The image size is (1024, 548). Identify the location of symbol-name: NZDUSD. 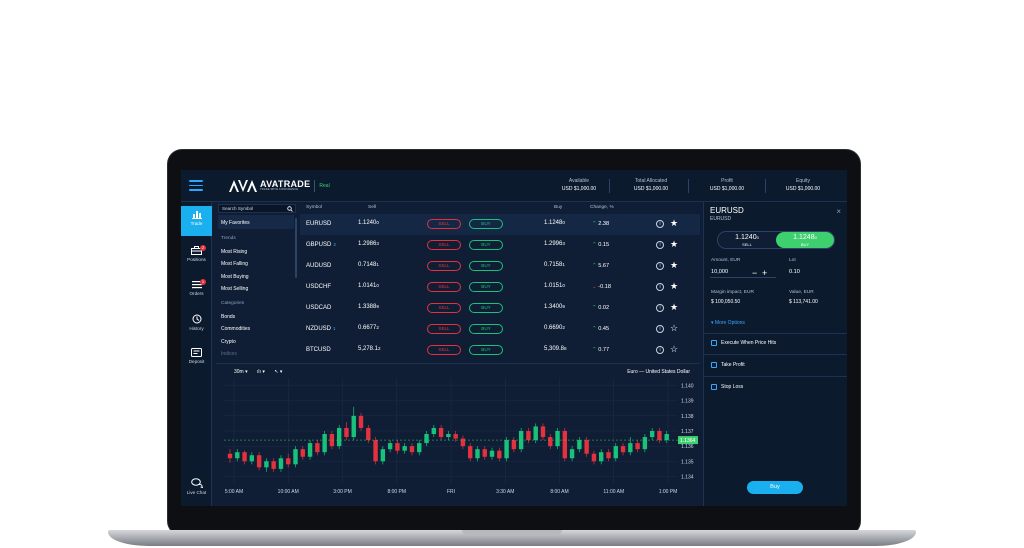
(318, 329).